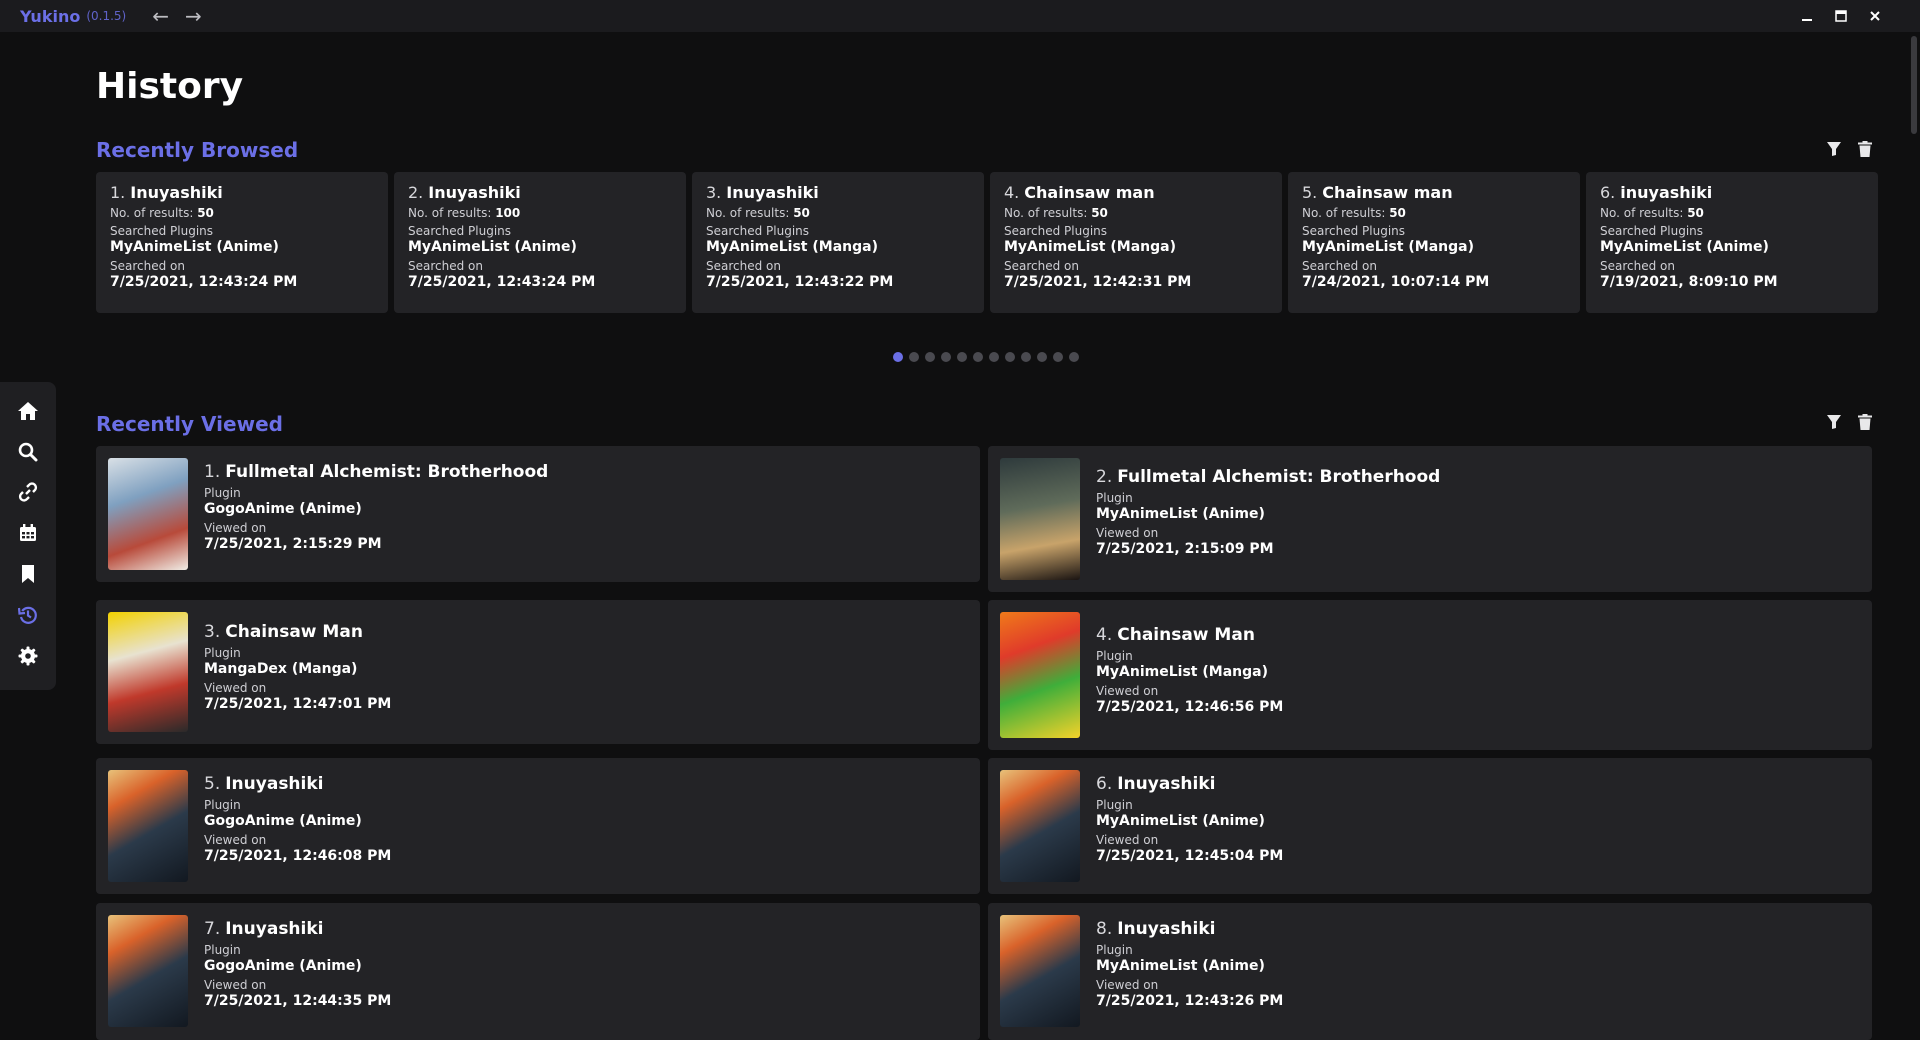 The width and height of the screenshot is (1920, 1040). I want to click on search-icon, so click(28, 452).